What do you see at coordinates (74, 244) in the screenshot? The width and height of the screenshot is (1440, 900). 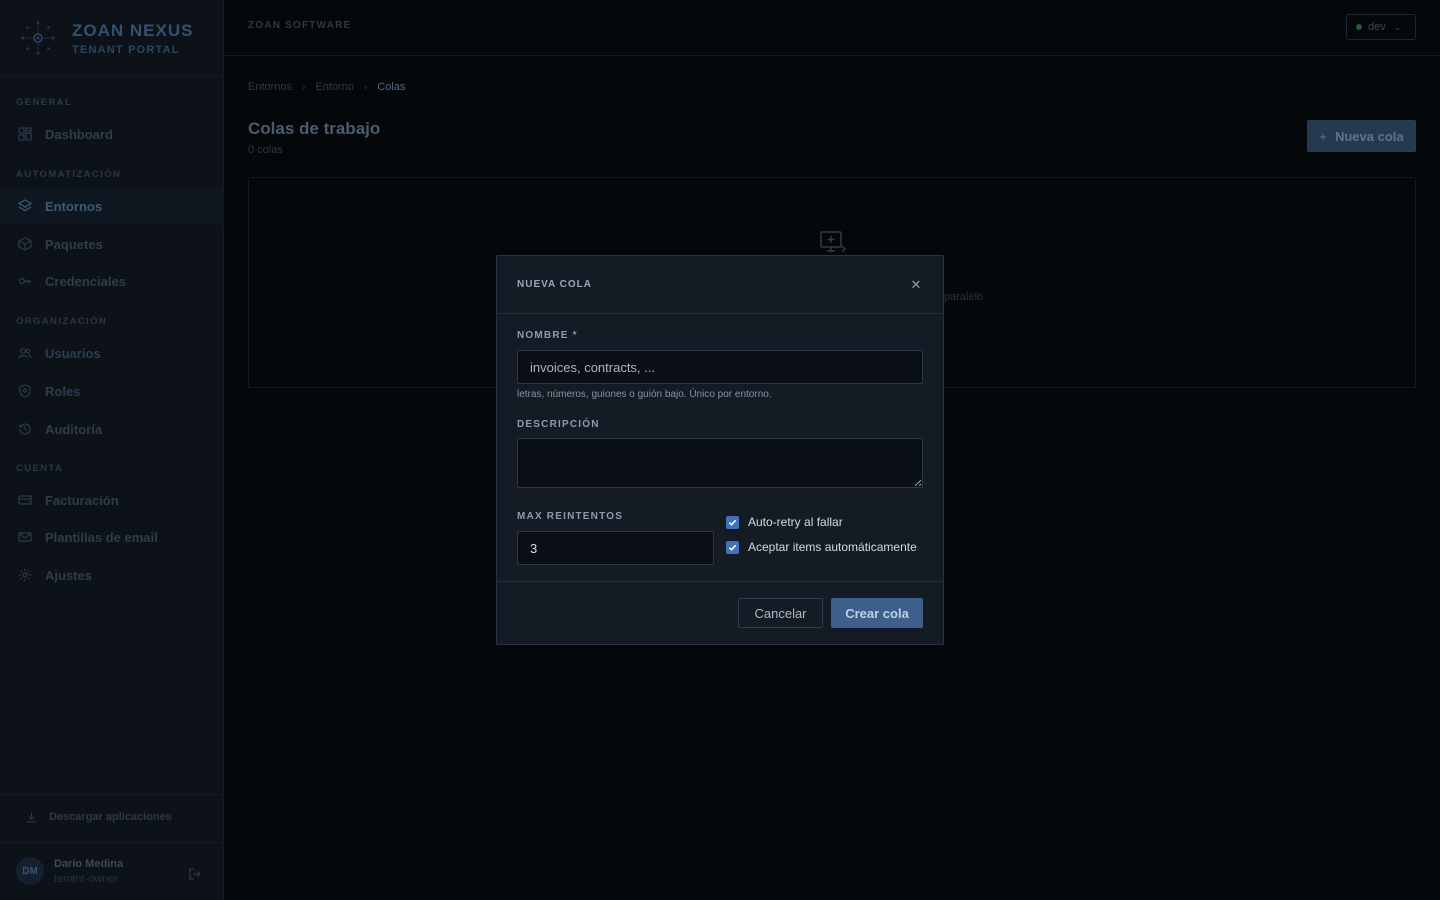 I see `sidebar-item-label: Paquetes` at bounding box center [74, 244].